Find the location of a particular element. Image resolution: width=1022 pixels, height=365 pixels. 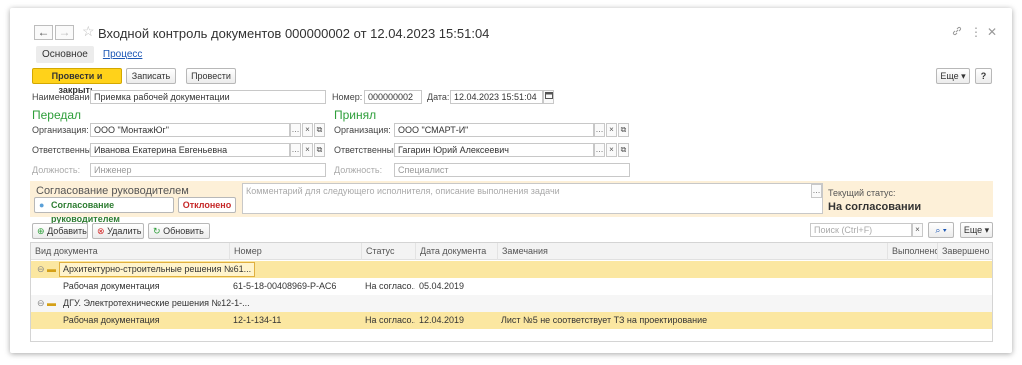

refresh-icon: ↻ is located at coordinates (157, 231).